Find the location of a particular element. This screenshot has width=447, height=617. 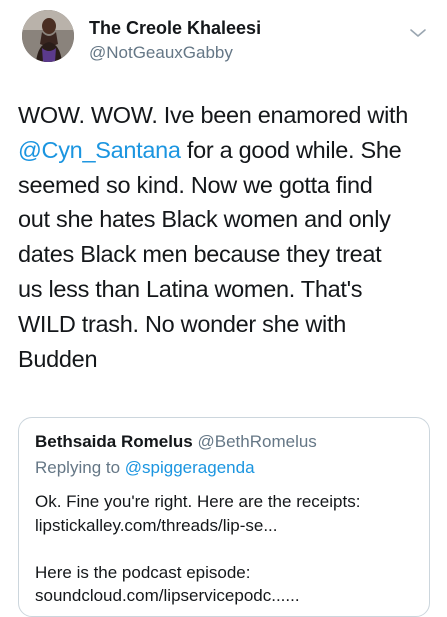

tweet-header: The Creole Khaleesi @NotGeauxGabby is located at coordinates (223, 45).